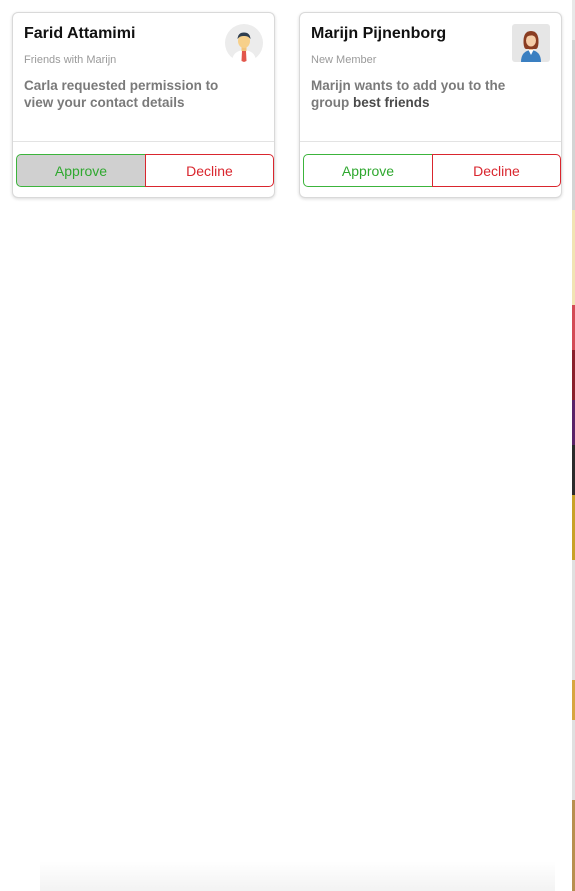 The height and width of the screenshot is (891, 575). What do you see at coordinates (391, 102) in the screenshot?
I see `group-name: best friends` at bounding box center [391, 102].